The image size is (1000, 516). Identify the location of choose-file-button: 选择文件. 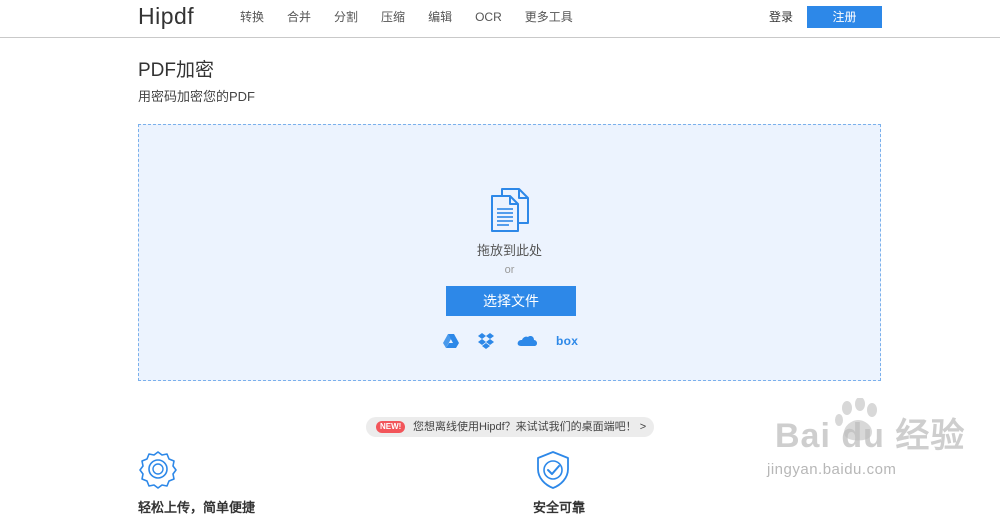
(511, 301).